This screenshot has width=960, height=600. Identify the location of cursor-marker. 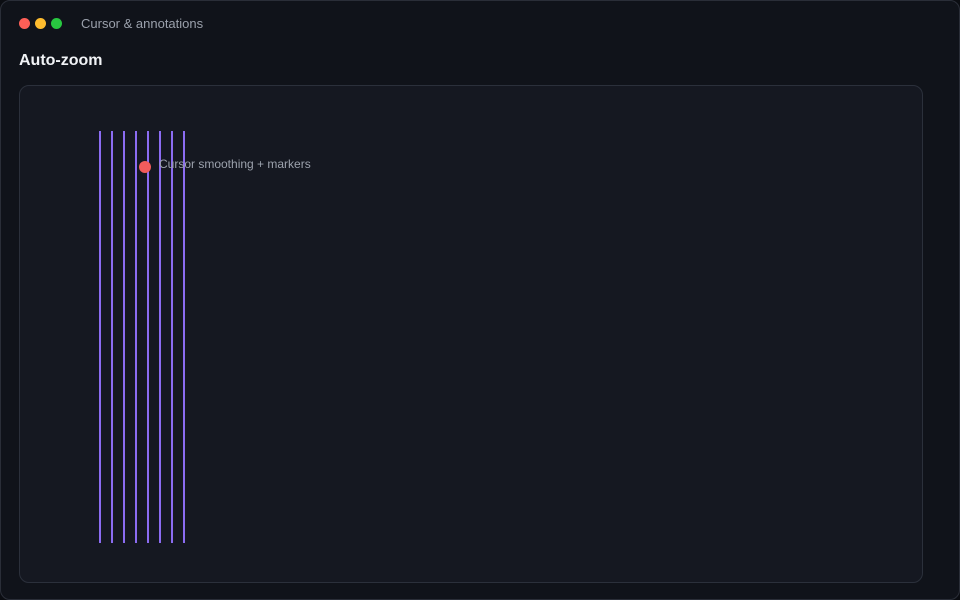
(145, 167).